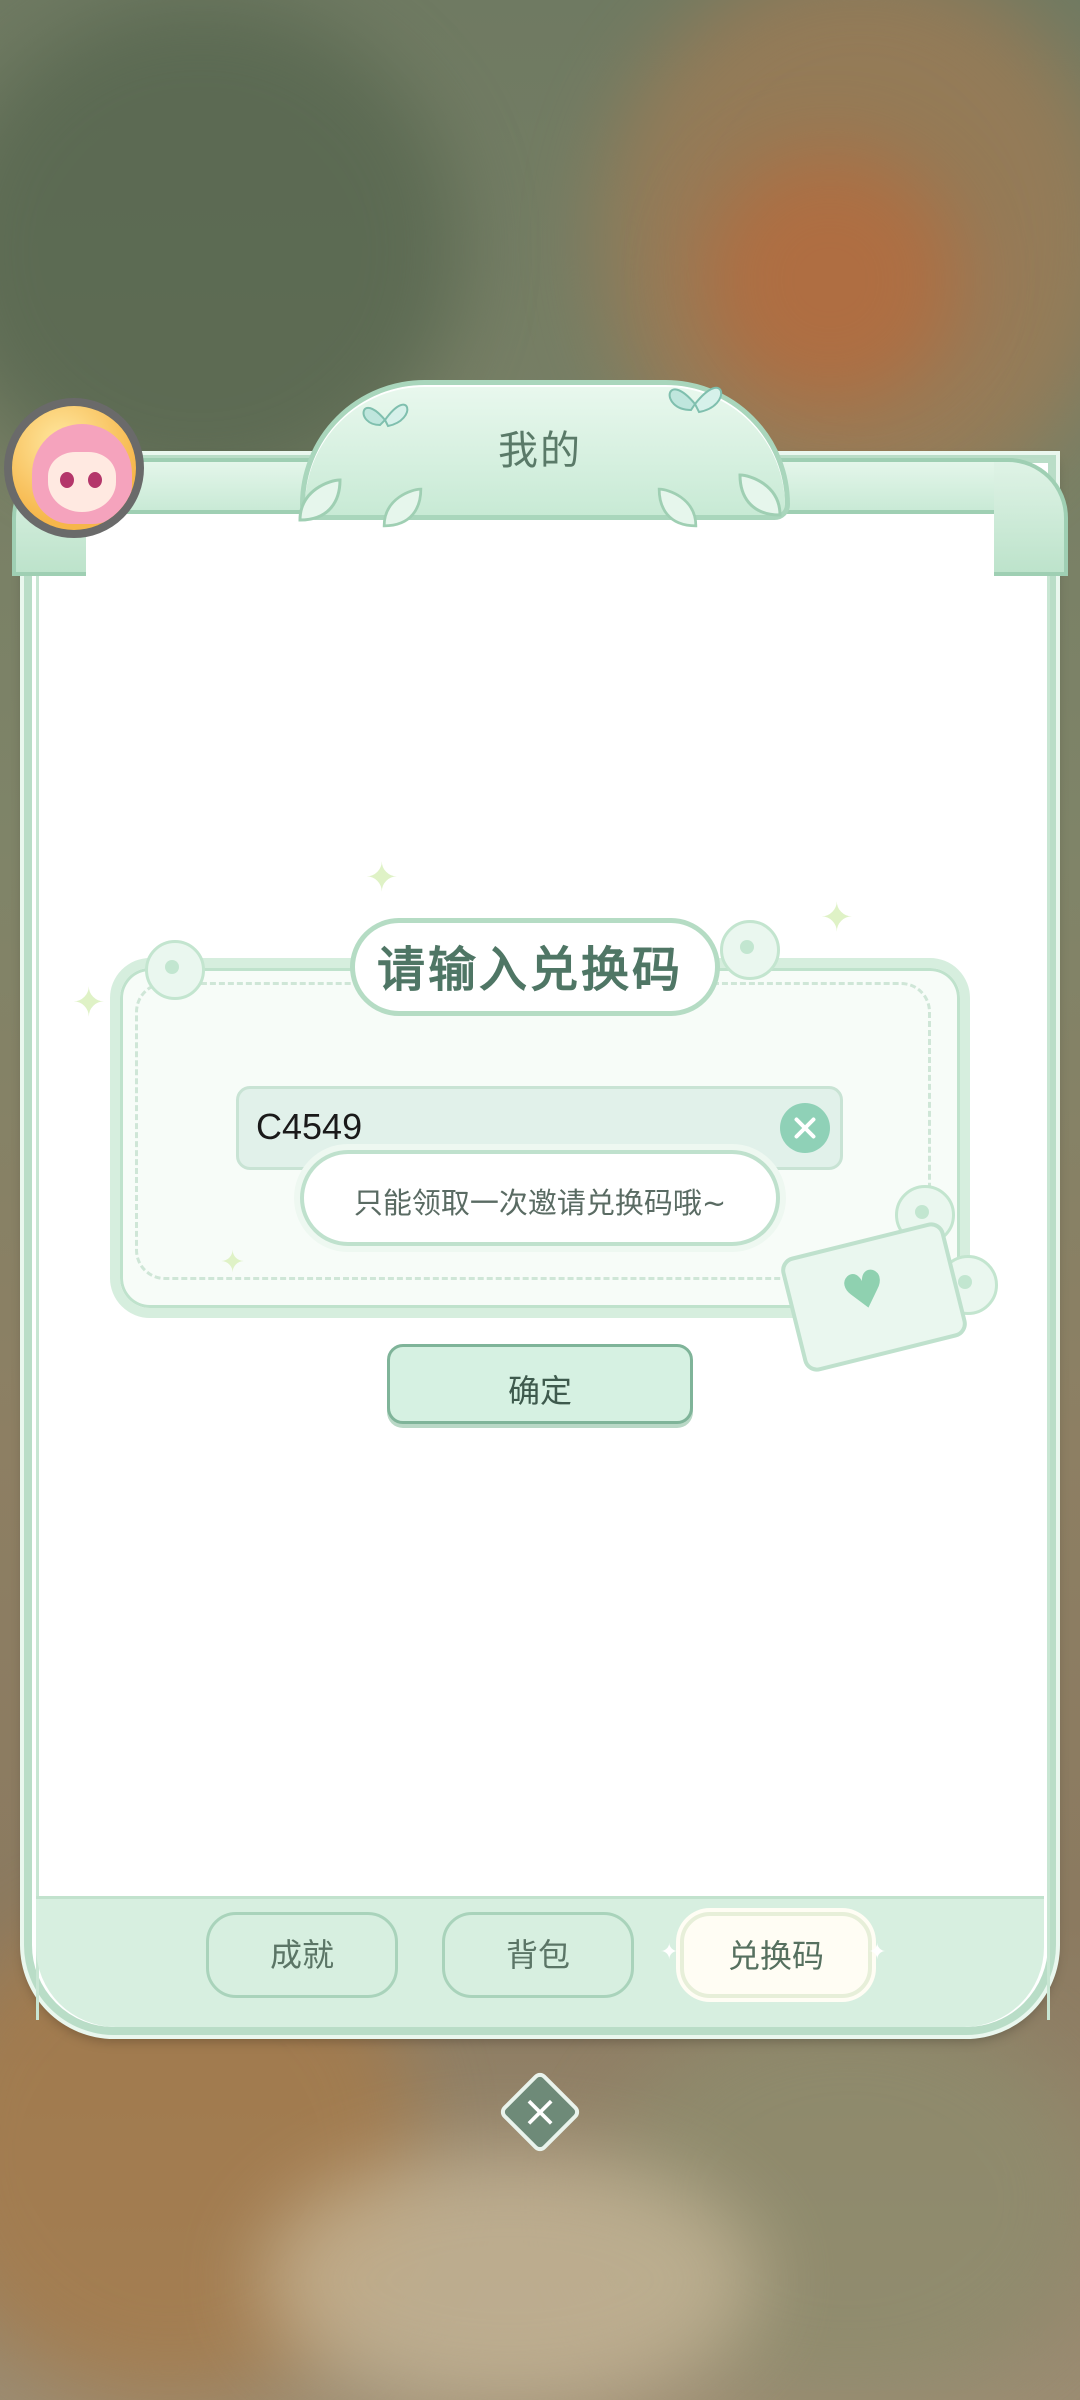 The width and height of the screenshot is (1080, 2400). I want to click on tab-backpack: 背包, so click(538, 1955).